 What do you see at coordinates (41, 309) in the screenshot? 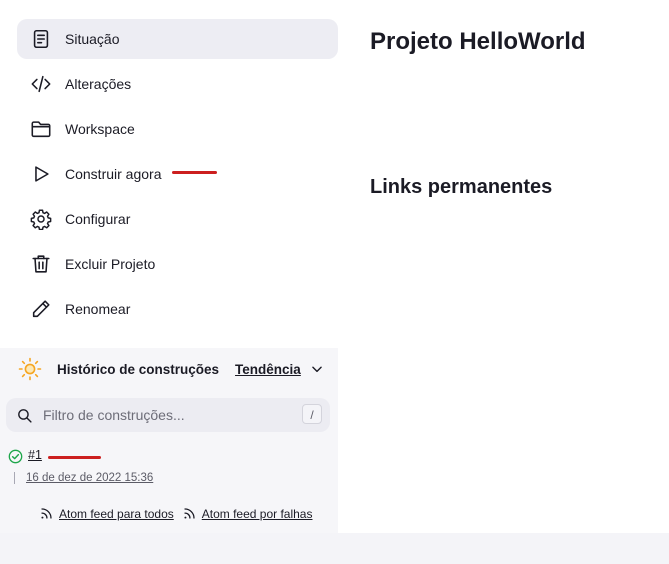
I see `pencil-icon` at bounding box center [41, 309].